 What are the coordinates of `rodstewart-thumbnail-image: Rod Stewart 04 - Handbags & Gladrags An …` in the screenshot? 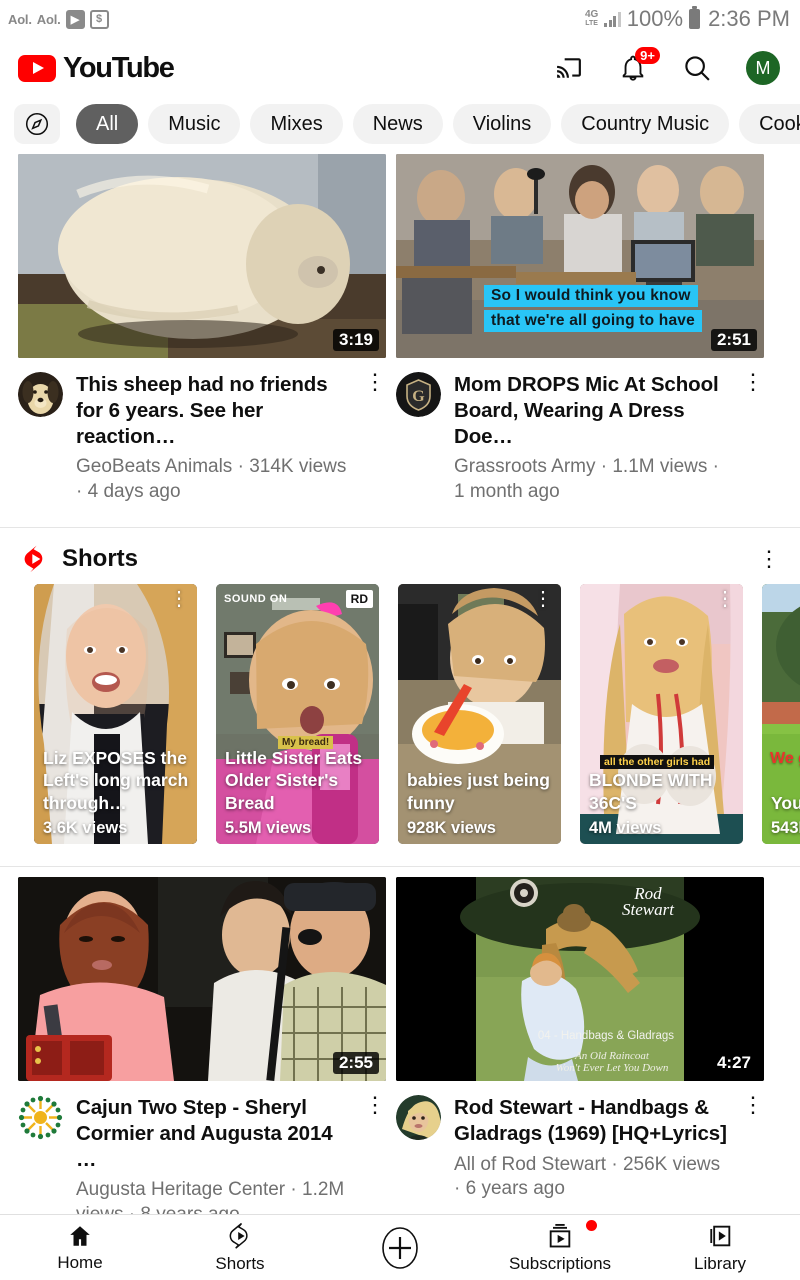 It's located at (580, 978).